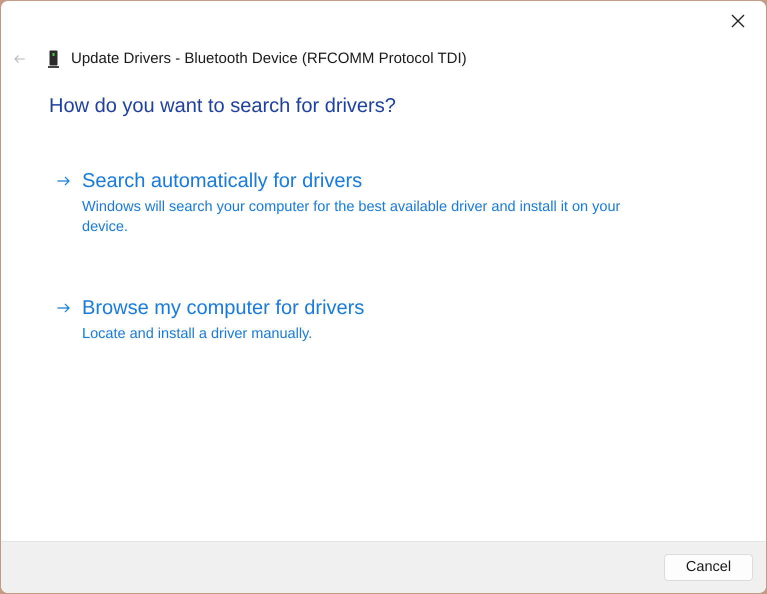  I want to click on window-title: Update Drivers - Bluetooth Device (RFCOMM Protocol TDI), so click(269, 58).